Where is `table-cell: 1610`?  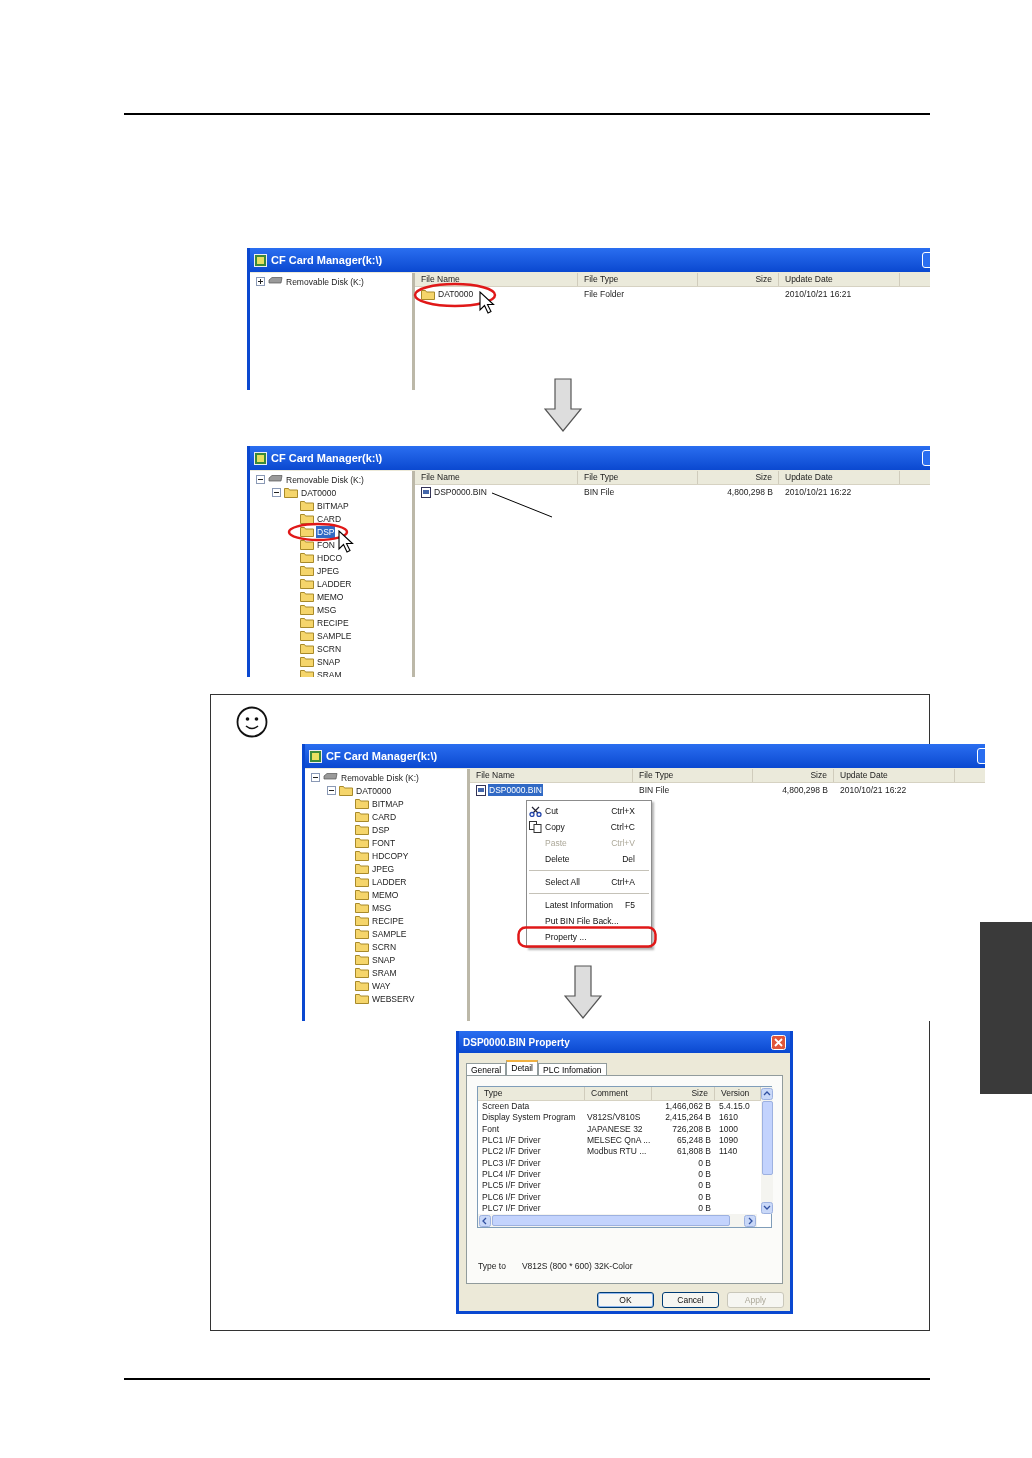 table-cell: 1610 is located at coordinates (728, 1117).